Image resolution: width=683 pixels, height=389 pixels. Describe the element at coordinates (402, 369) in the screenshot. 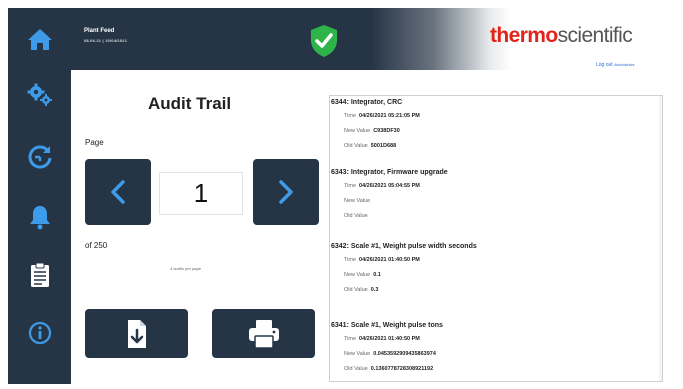

I see `entry-old-value: 0.1360778728308921192` at that location.